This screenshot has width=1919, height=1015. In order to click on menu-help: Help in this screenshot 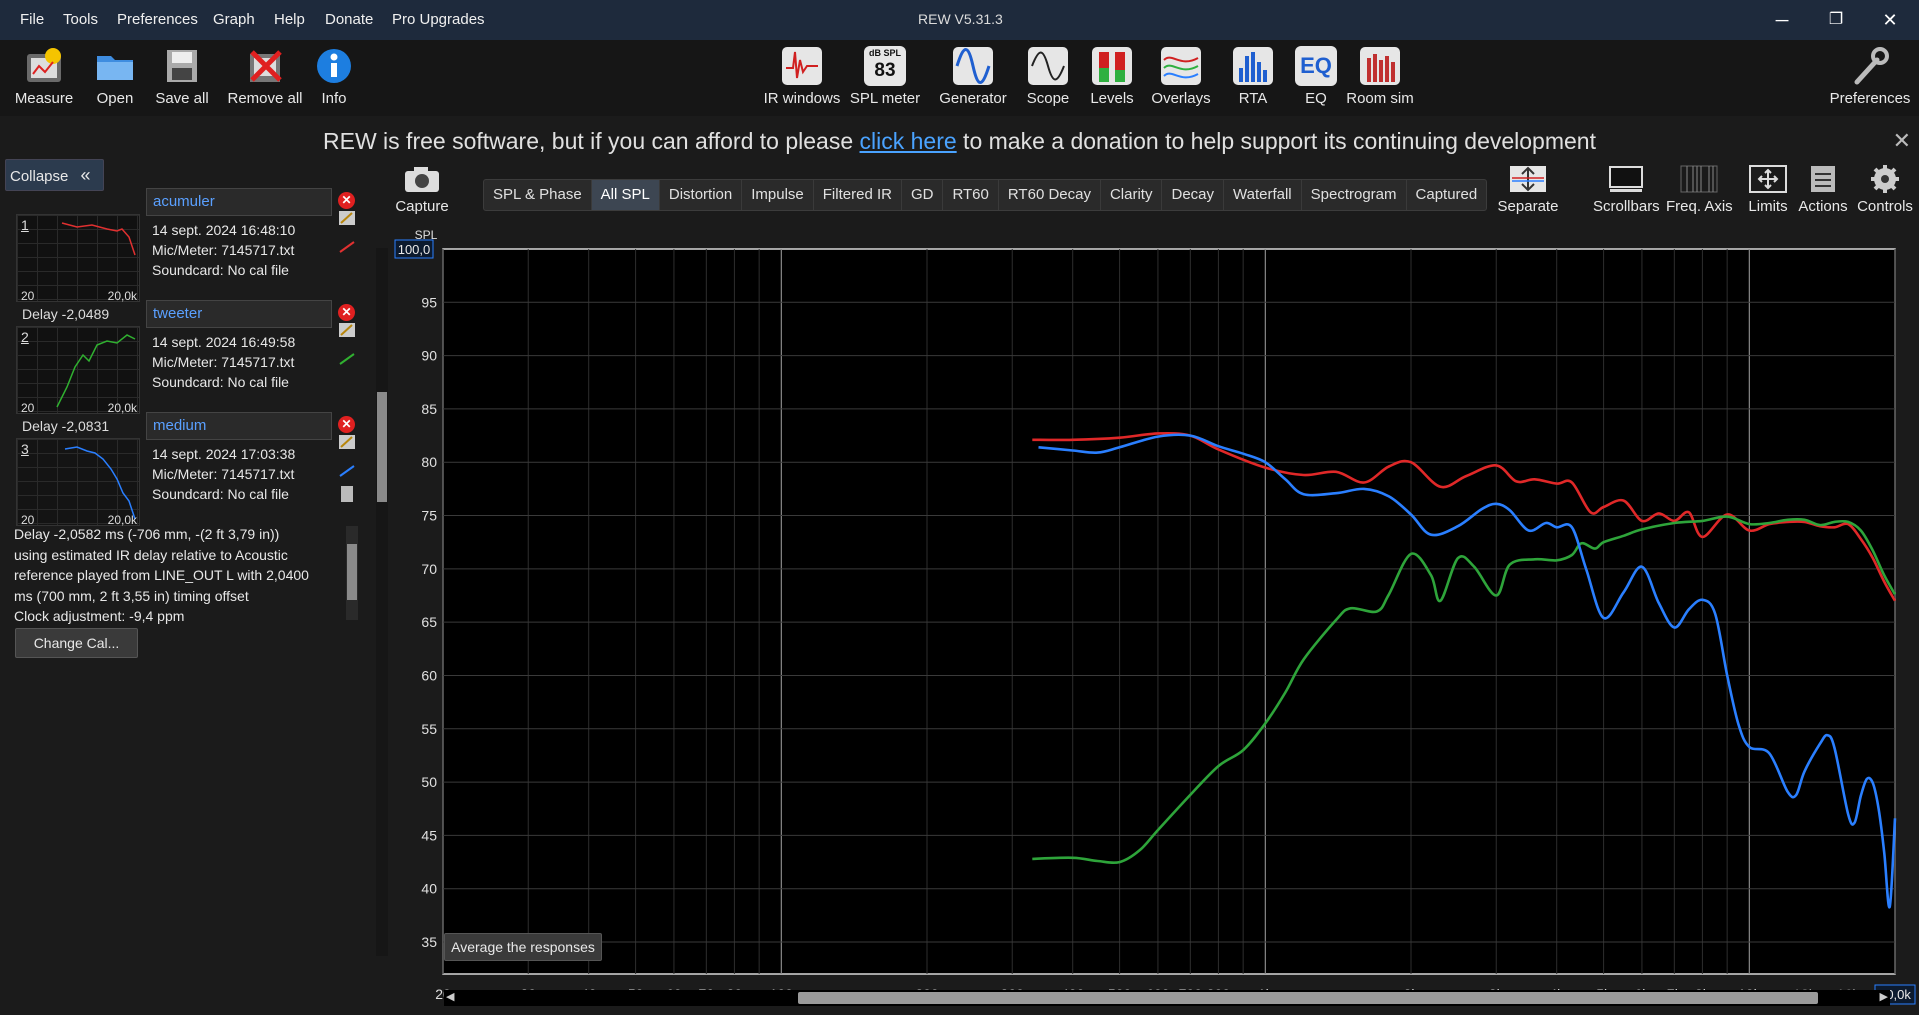, I will do `click(289, 19)`.